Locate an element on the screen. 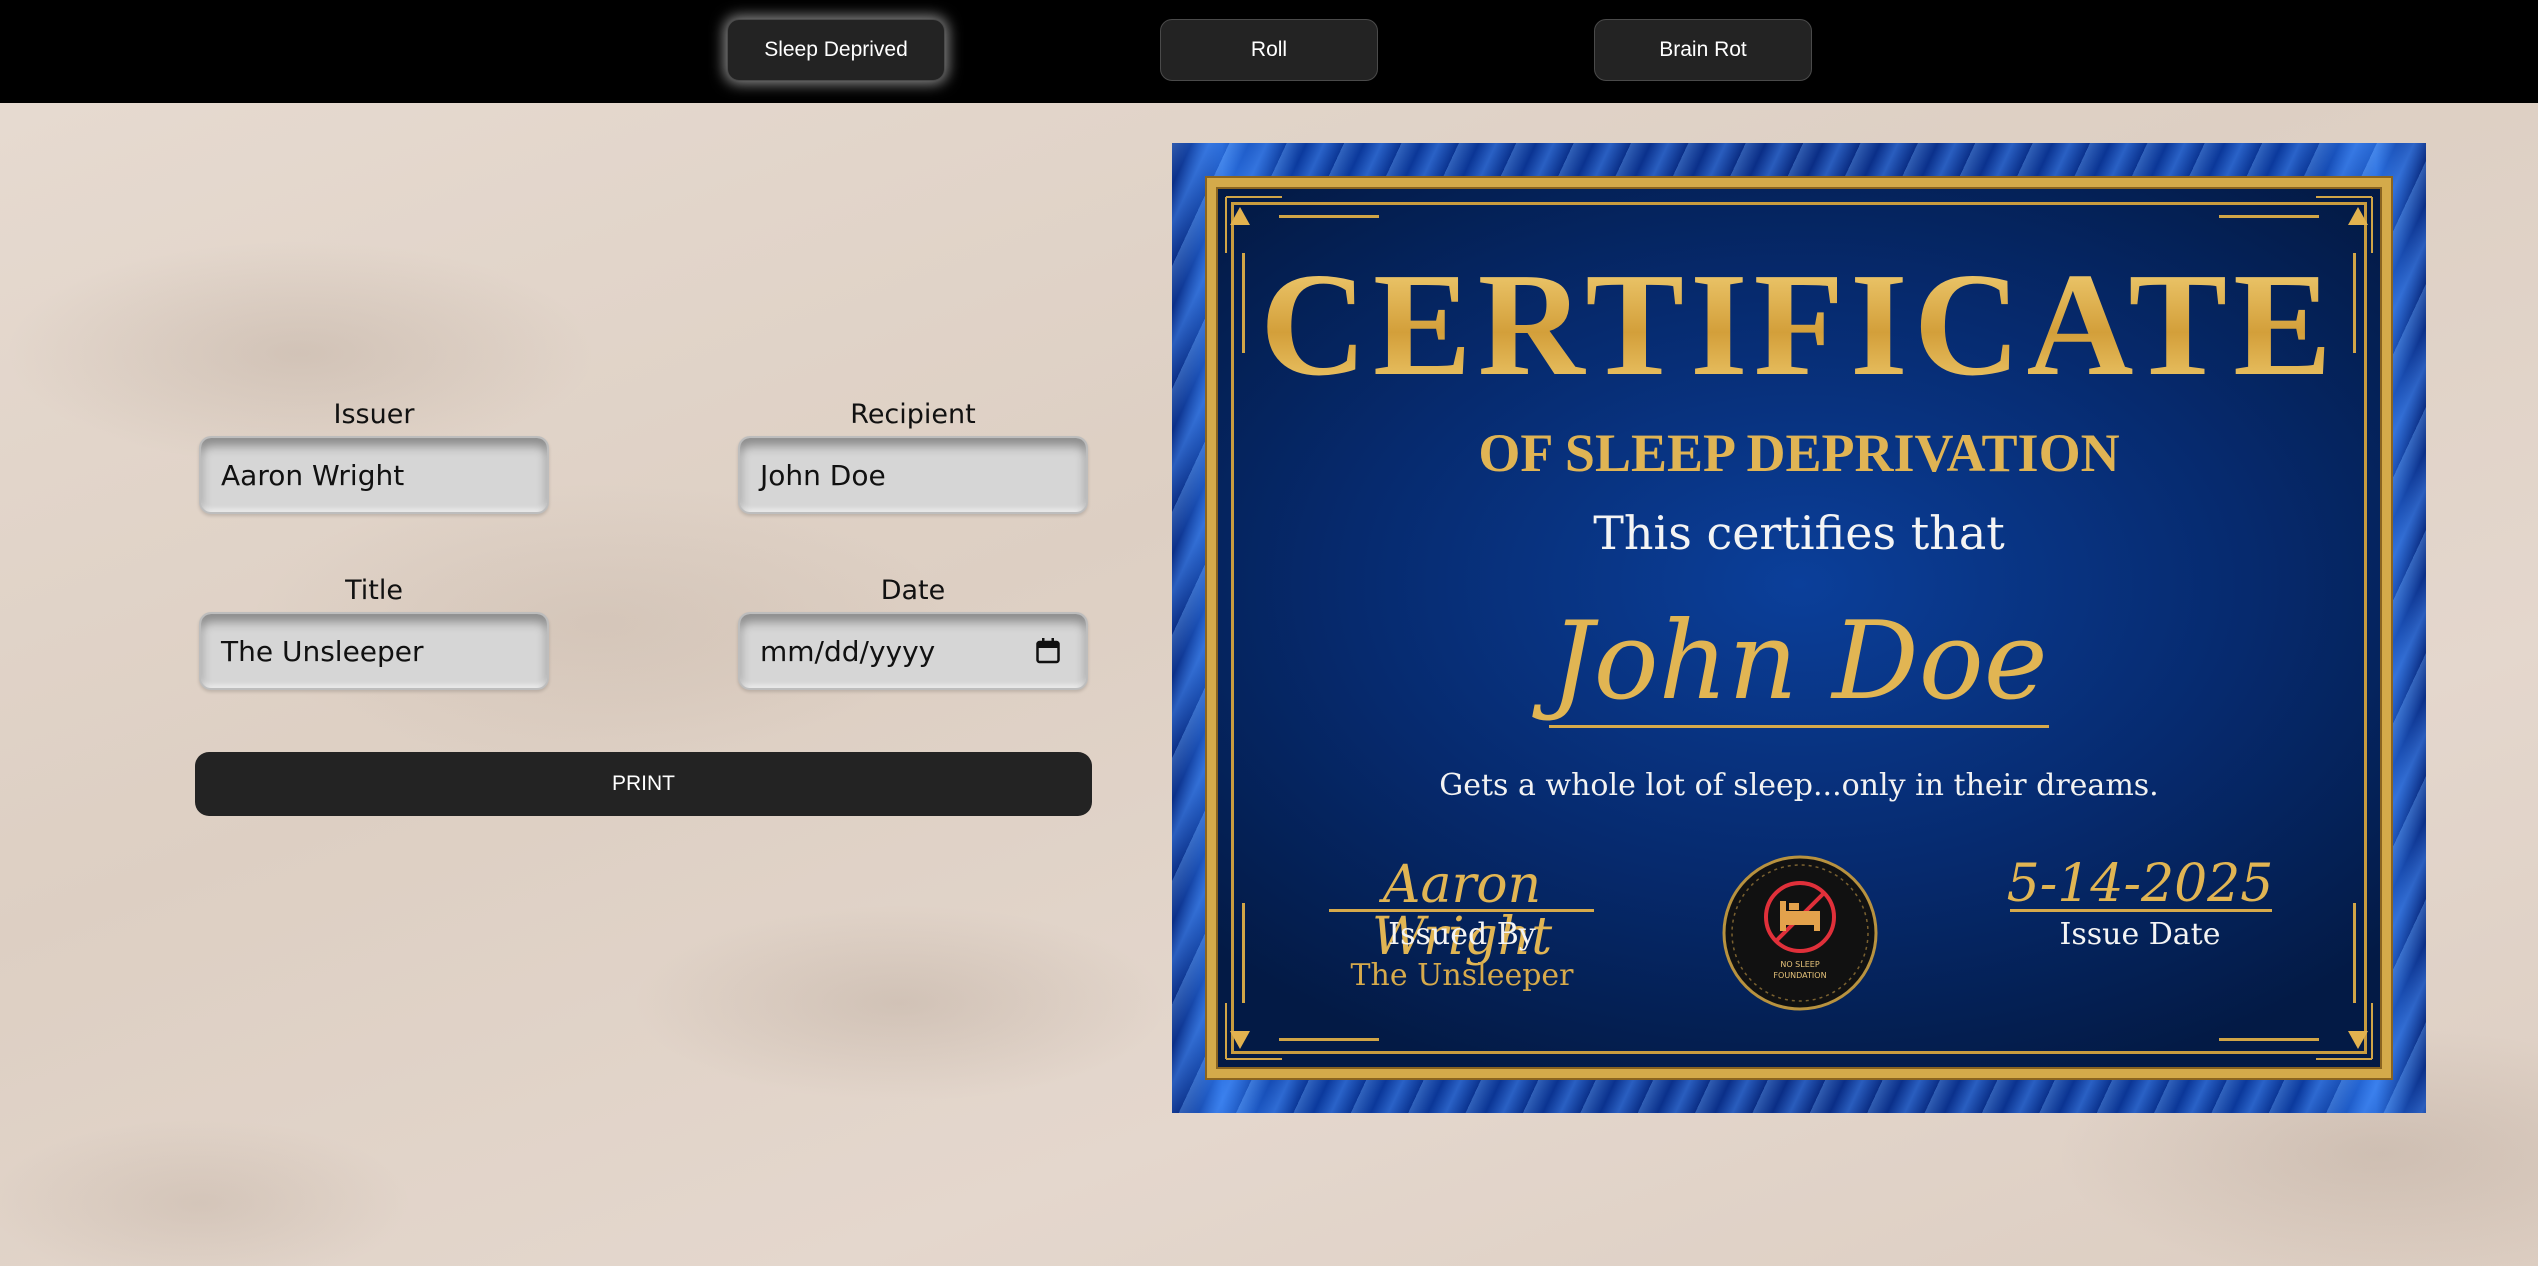 This screenshot has width=2538, height=1266. certificate-heading: CERTIFICATE is located at coordinates (1799, 325).